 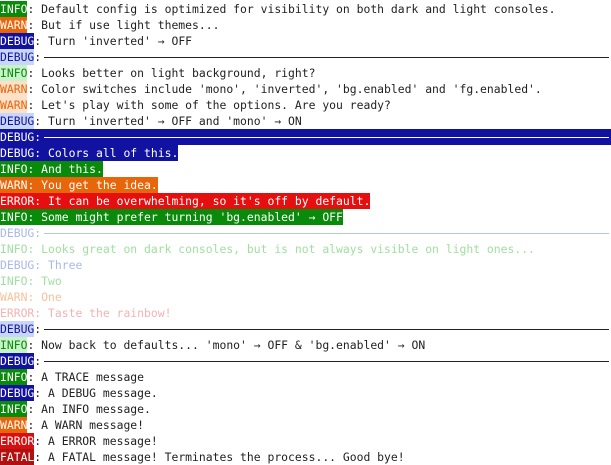 What do you see at coordinates (99, 185) in the screenshot?
I see `log-message: You get the idea.` at bounding box center [99, 185].